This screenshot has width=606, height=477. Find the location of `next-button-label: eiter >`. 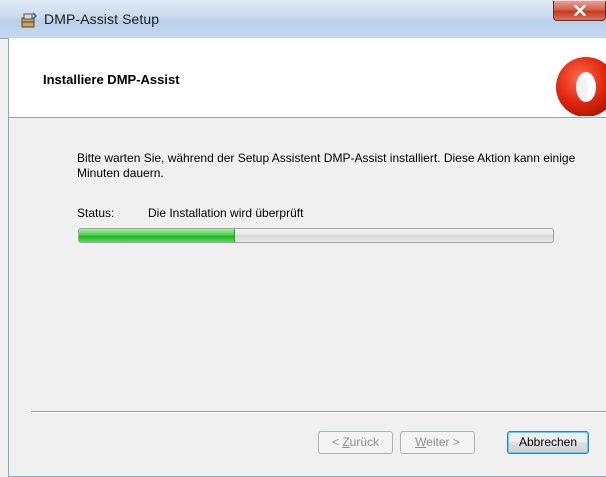

next-button-label: eiter > is located at coordinates (443, 442).